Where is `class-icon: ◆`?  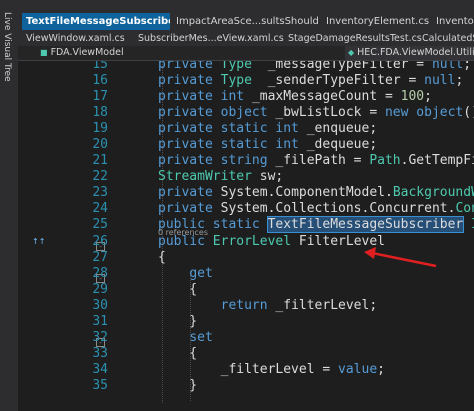 class-icon: ◆ is located at coordinates (351, 52).